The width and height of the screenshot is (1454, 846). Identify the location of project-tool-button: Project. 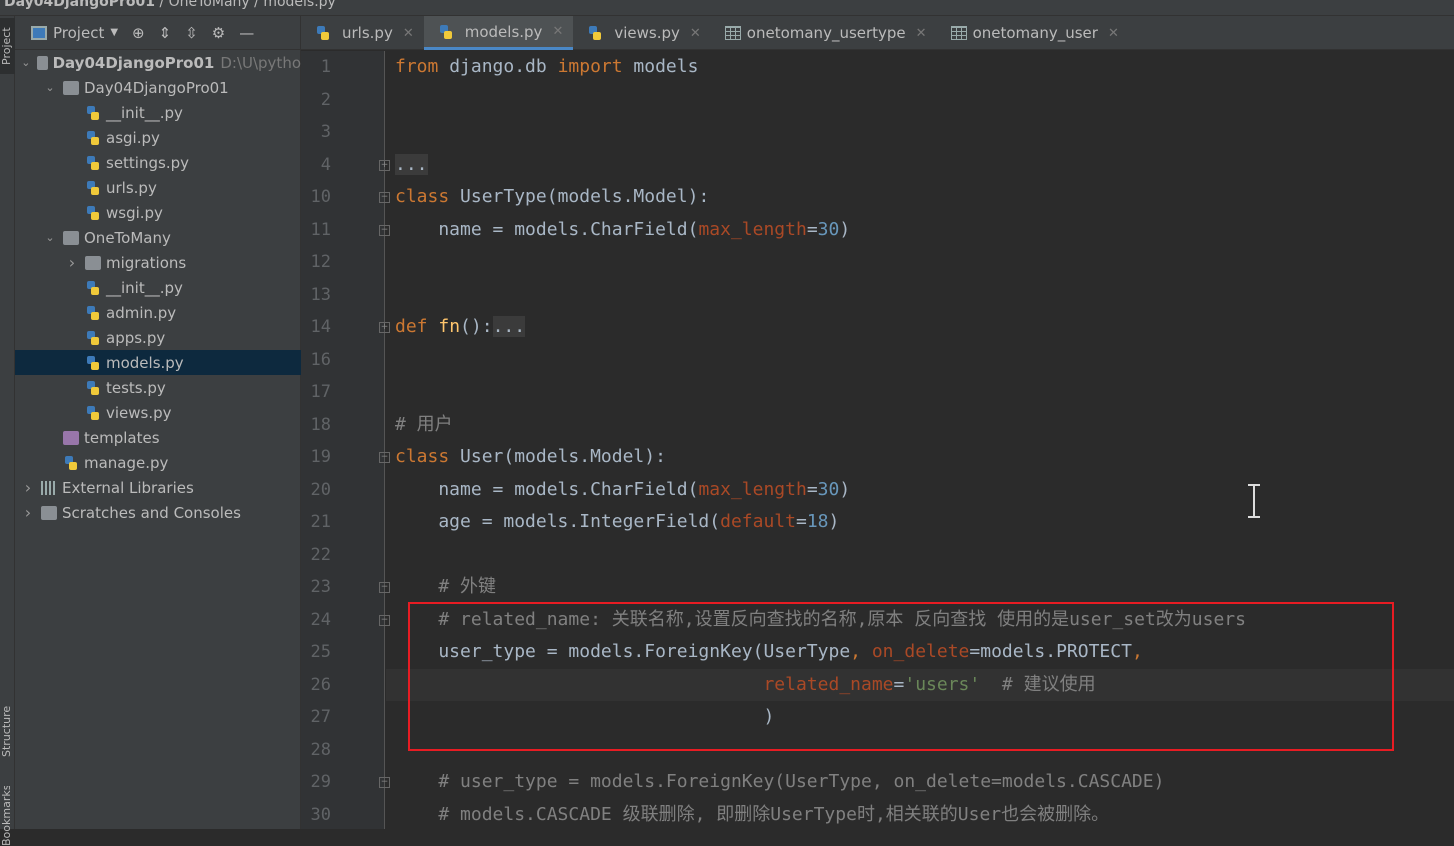
(7, 46).